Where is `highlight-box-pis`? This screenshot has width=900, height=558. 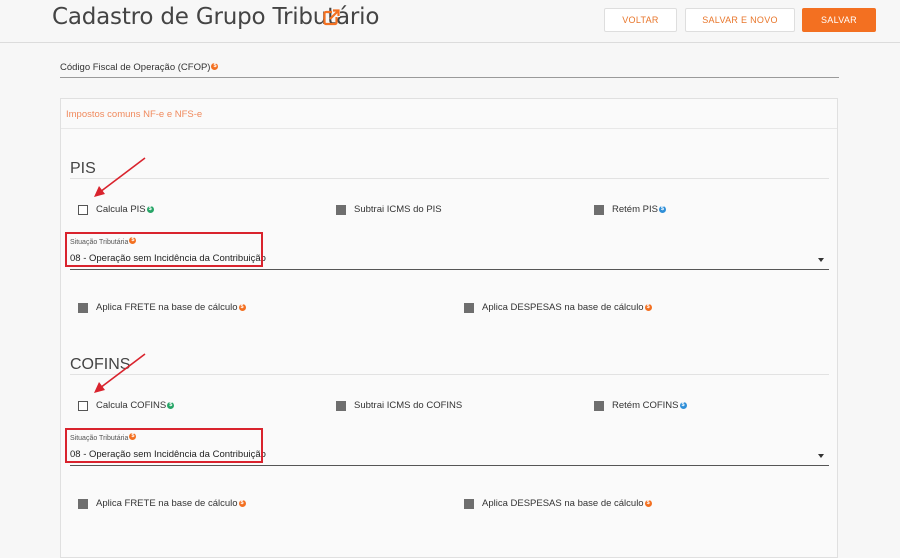 highlight-box-pis is located at coordinates (164, 249).